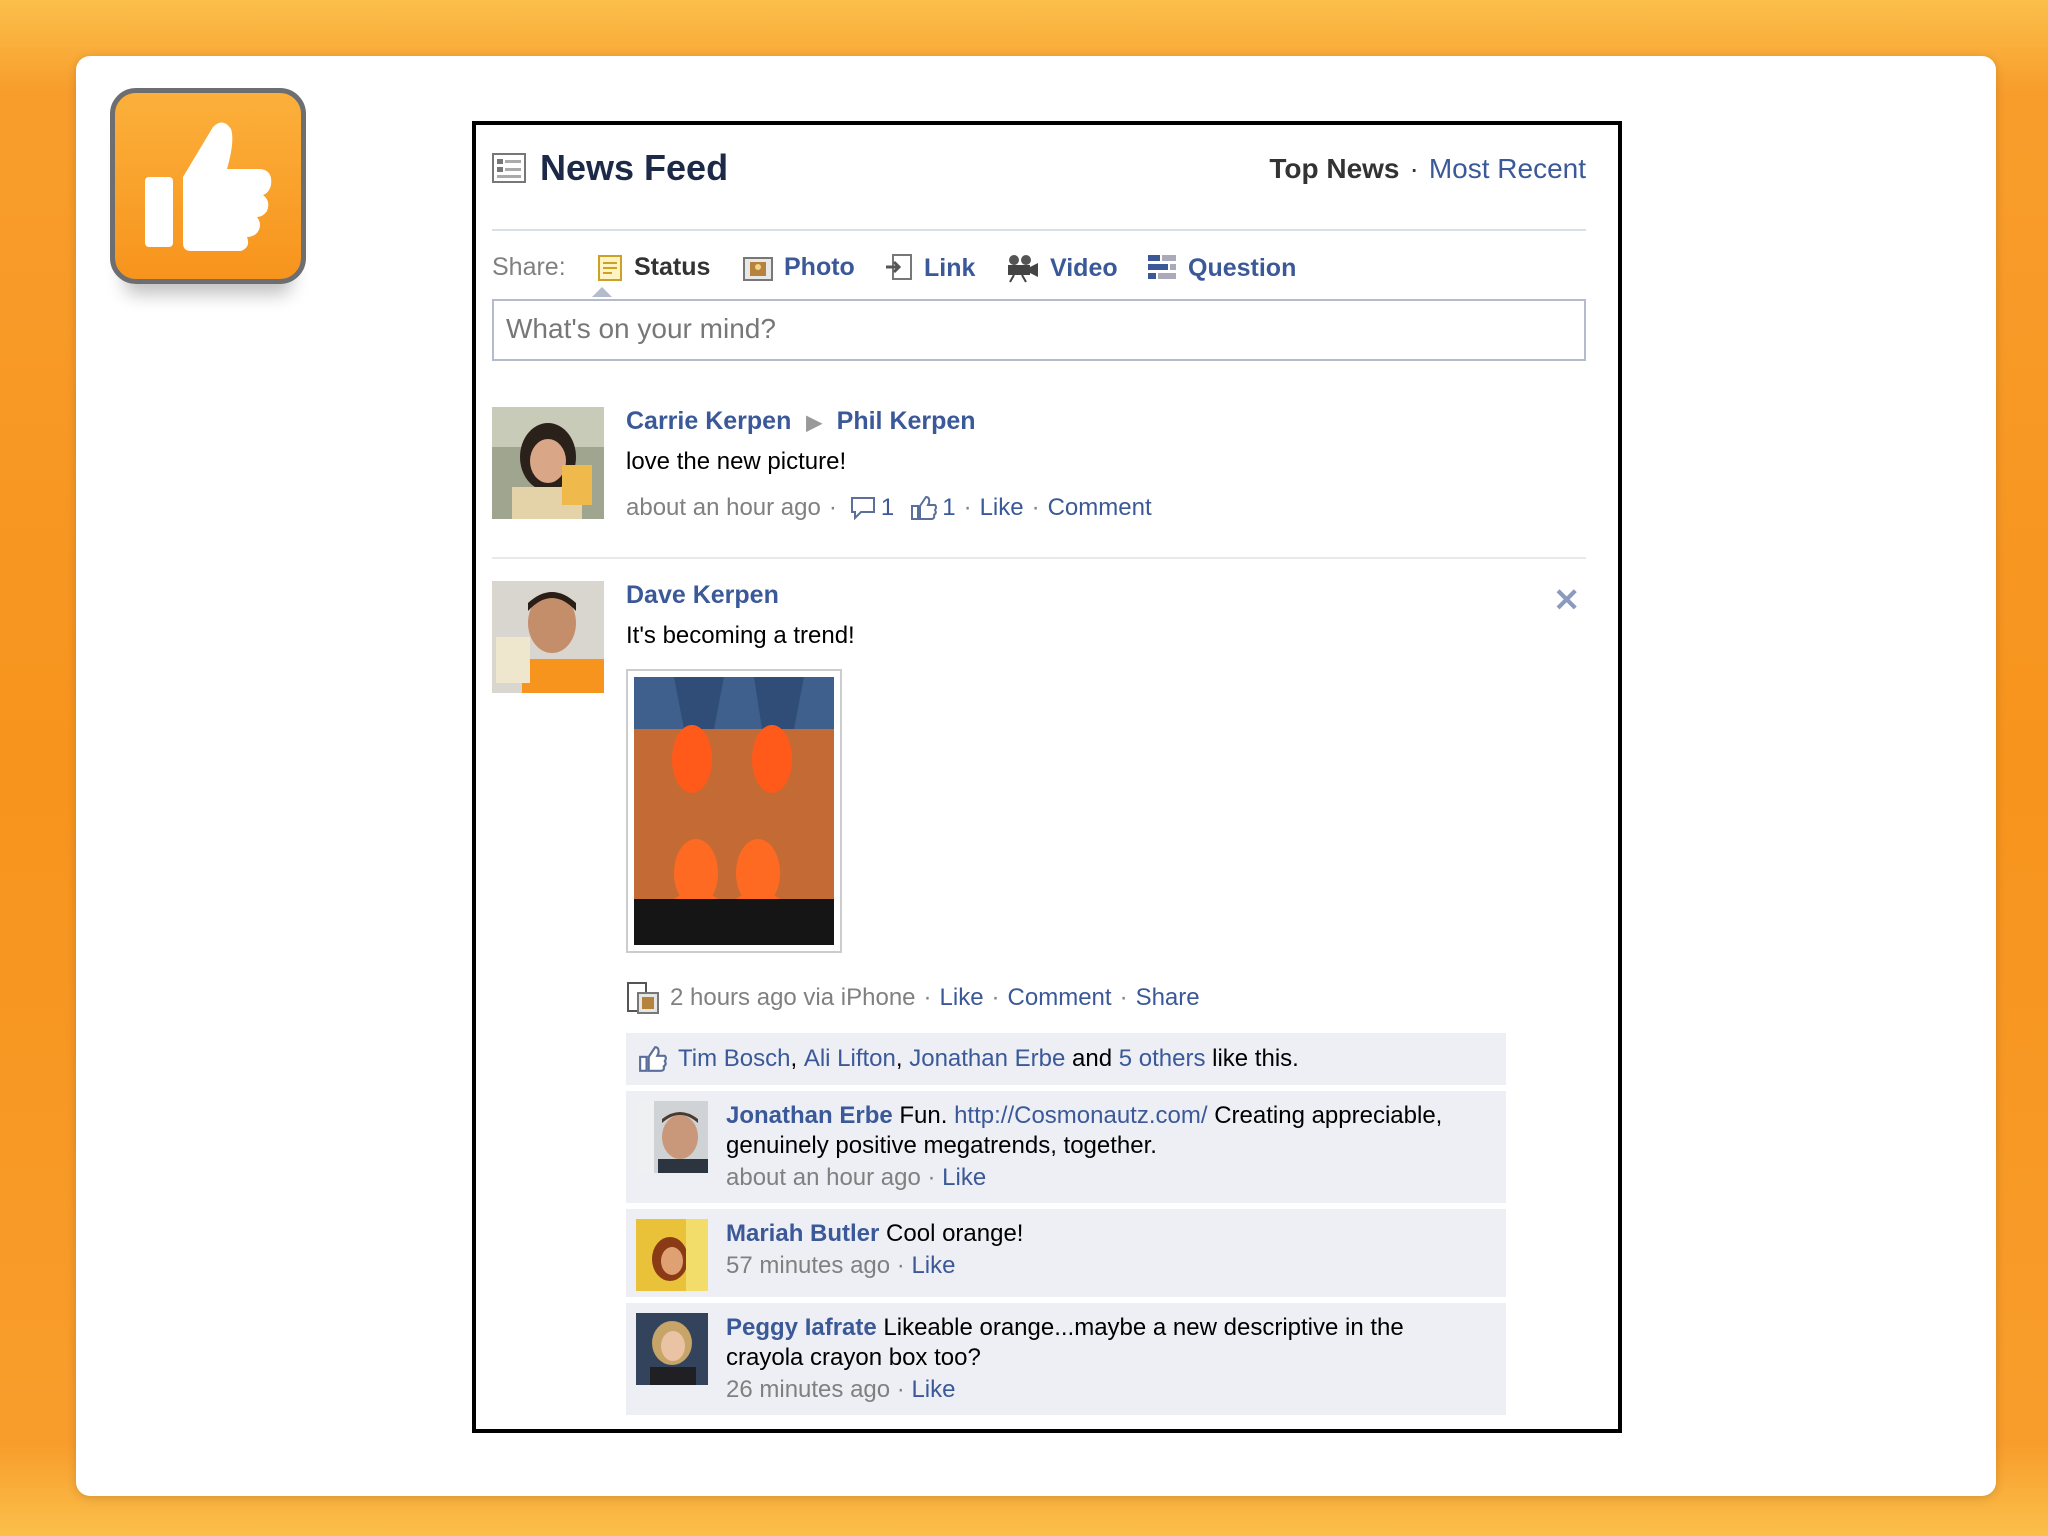 Image resolution: width=2048 pixels, height=1536 pixels. Describe the element at coordinates (529, 267) in the screenshot. I see `share-label: Share:` at that location.